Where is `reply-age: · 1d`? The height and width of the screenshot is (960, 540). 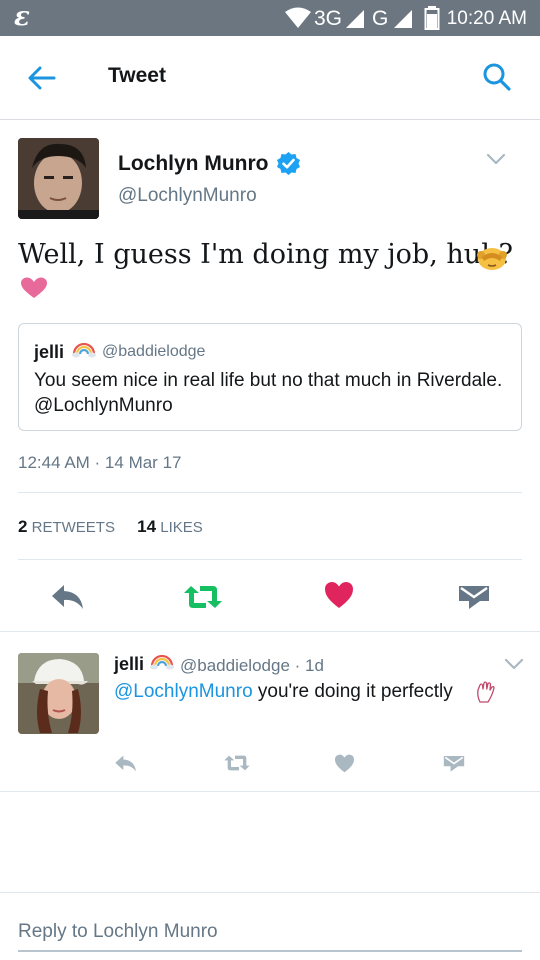
reply-age: · 1d is located at coordinates (309, 665).